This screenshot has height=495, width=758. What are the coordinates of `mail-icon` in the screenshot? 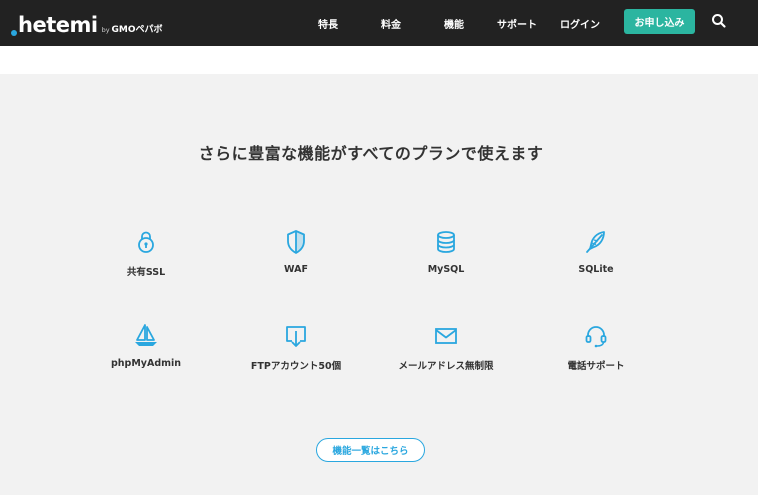 It's located at (446, 336).